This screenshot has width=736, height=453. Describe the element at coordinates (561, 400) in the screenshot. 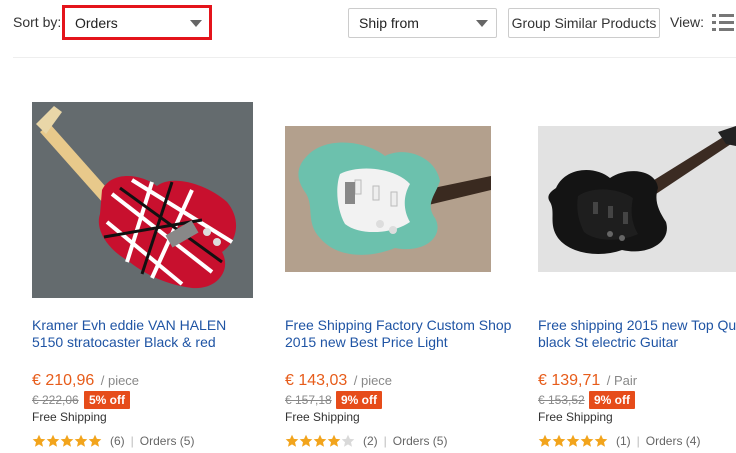

I see `original-price: € 153,52` at that location.